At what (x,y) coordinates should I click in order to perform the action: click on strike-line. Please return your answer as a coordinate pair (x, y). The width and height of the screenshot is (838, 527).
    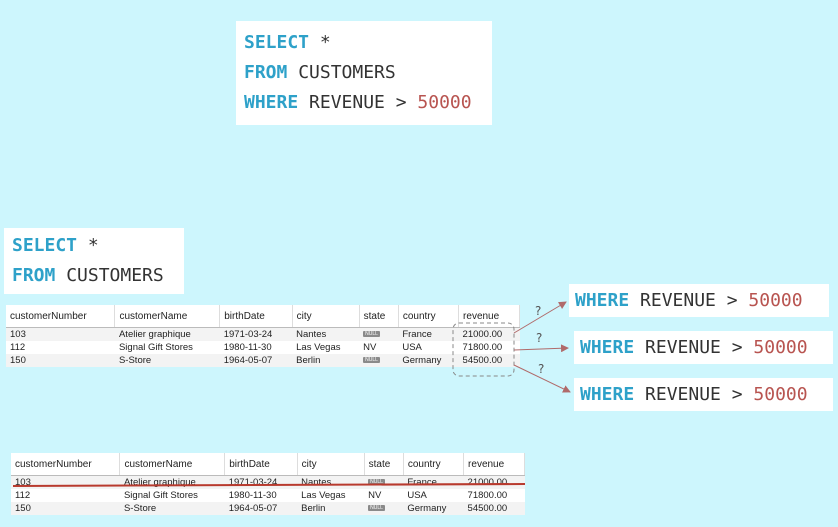
    Looking at the image, I should click on (269, 485).